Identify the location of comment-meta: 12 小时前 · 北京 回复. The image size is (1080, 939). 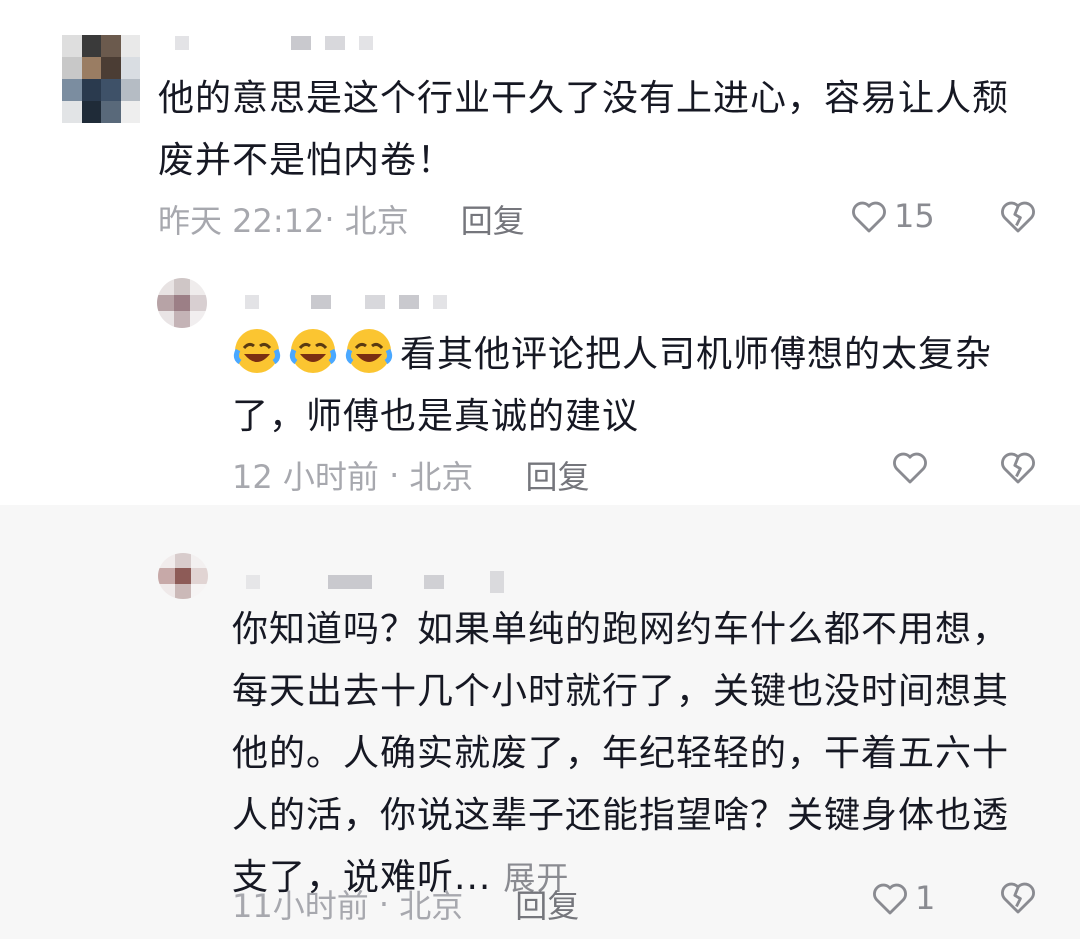
(410, 475).